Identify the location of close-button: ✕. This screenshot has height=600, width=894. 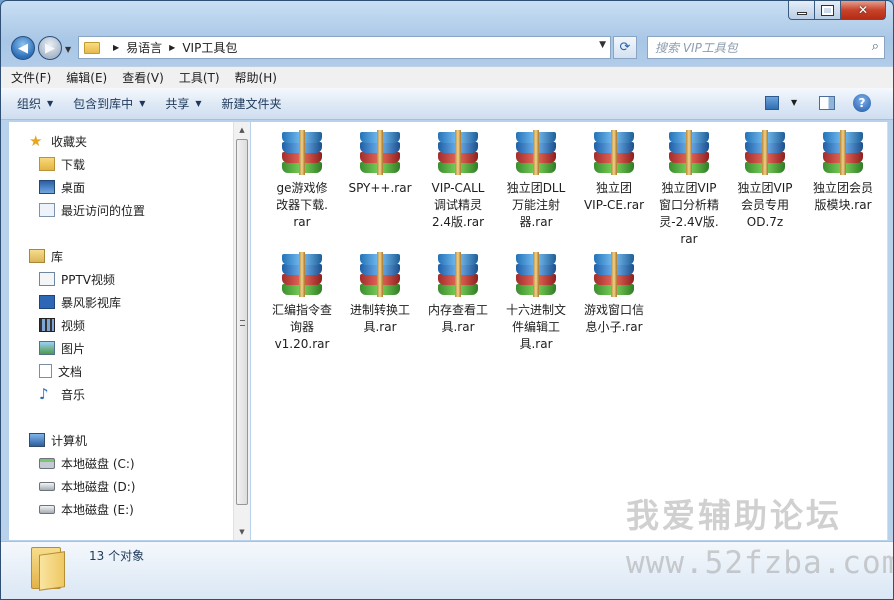
(863, 10).